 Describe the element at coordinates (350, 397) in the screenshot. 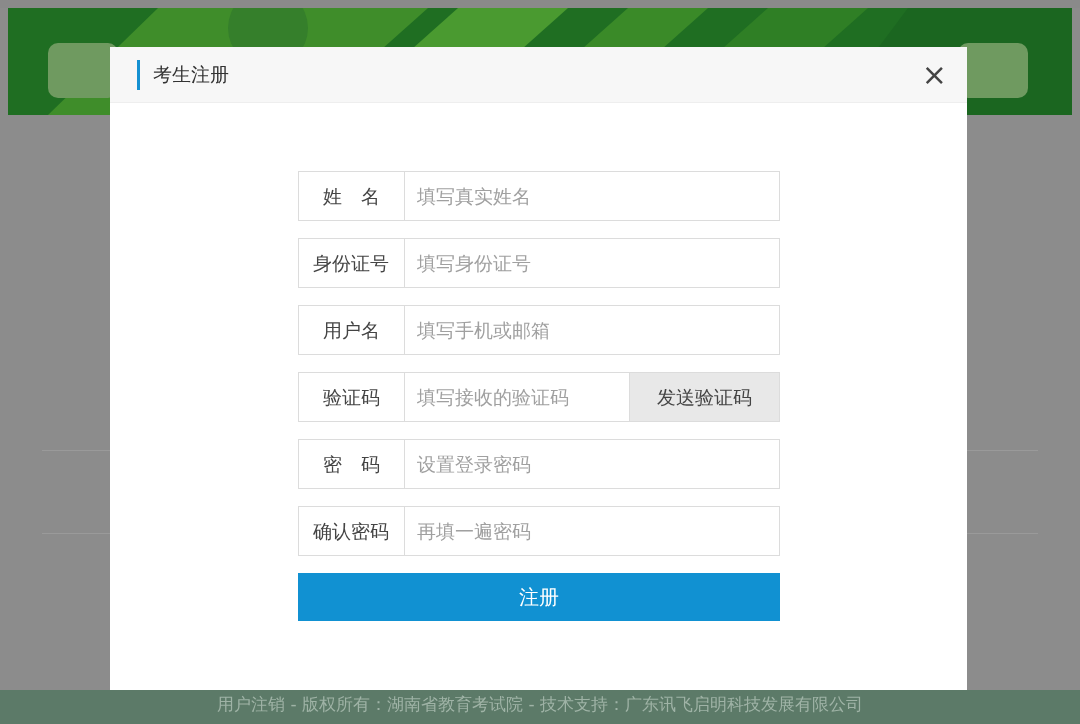

I see `field-label: 验证码` at that location.